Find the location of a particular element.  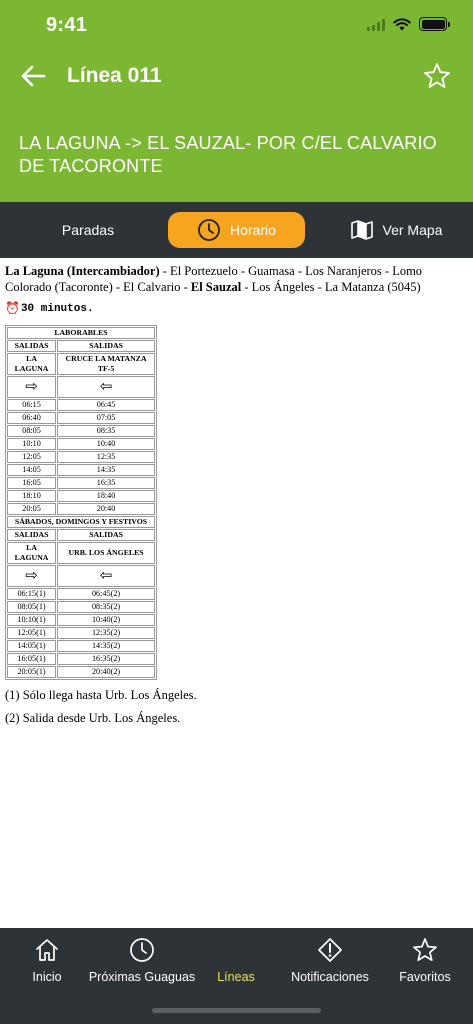

time-cell: 10:40 is located at coordinates (106, 444).